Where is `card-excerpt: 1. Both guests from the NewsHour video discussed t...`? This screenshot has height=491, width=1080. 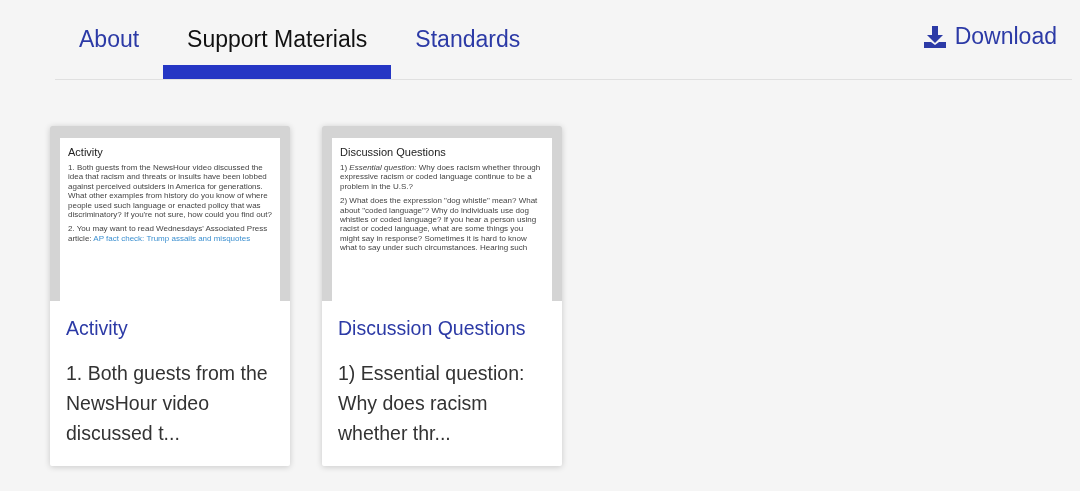
card-excerpt: 1. Both guests from the NewsHour video discussed t... is located at coordinates (167, 403).